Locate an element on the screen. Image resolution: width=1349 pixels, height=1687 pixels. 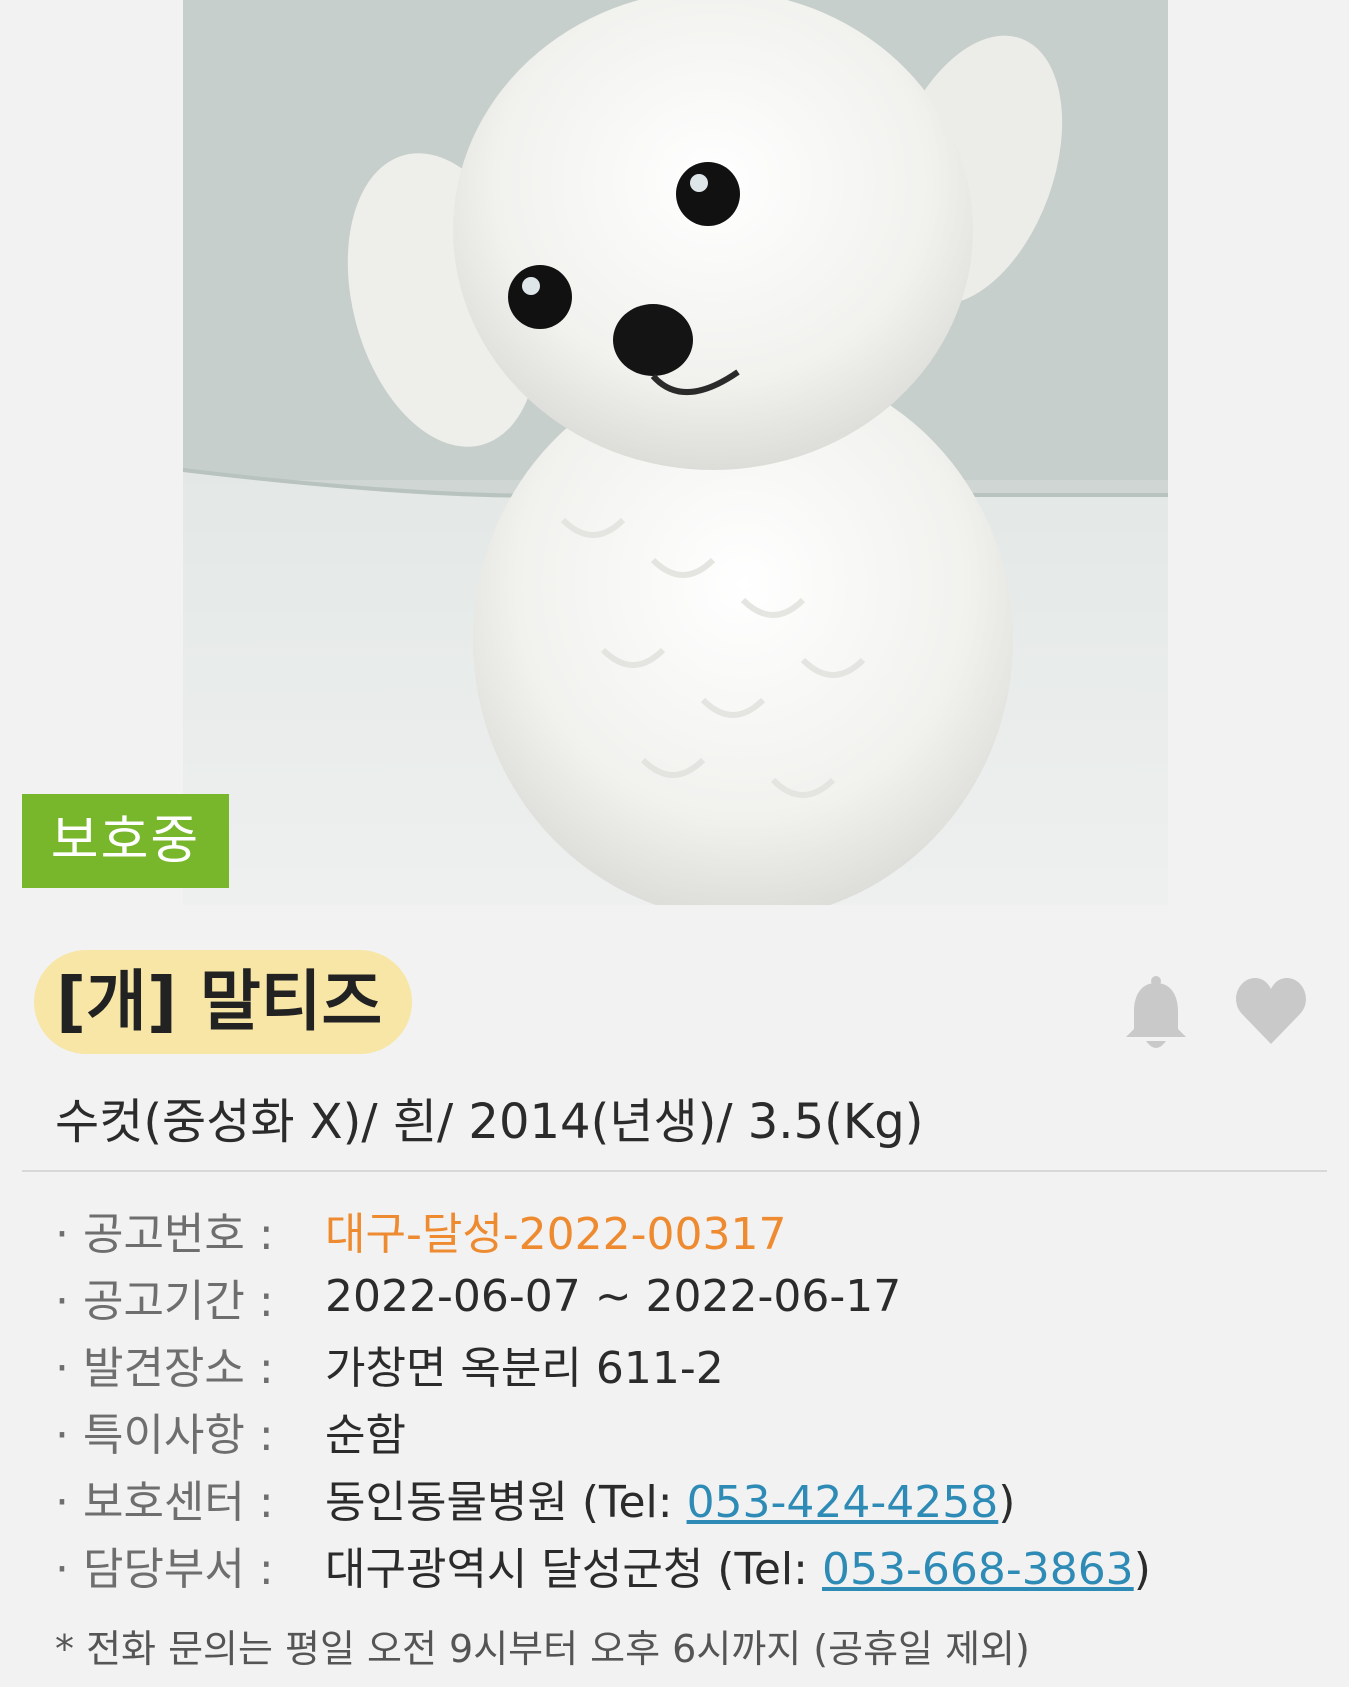
info-row-notice-no: · 공고번호 : 대구-달성-2022-00317 is located at coordinates (603, 1229).